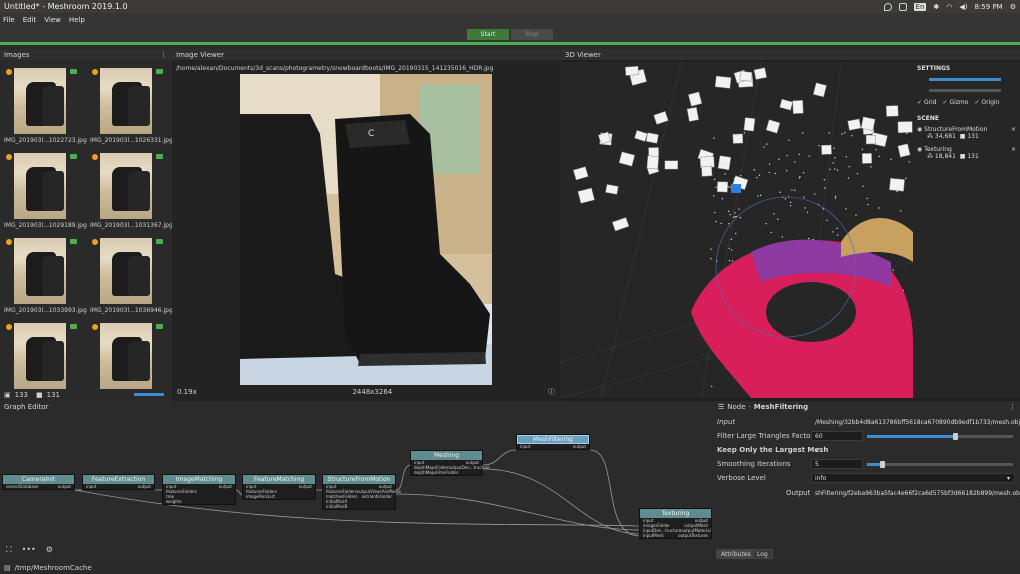  I want to click on filter-large-triangles-field: 60, so click(837, 436).